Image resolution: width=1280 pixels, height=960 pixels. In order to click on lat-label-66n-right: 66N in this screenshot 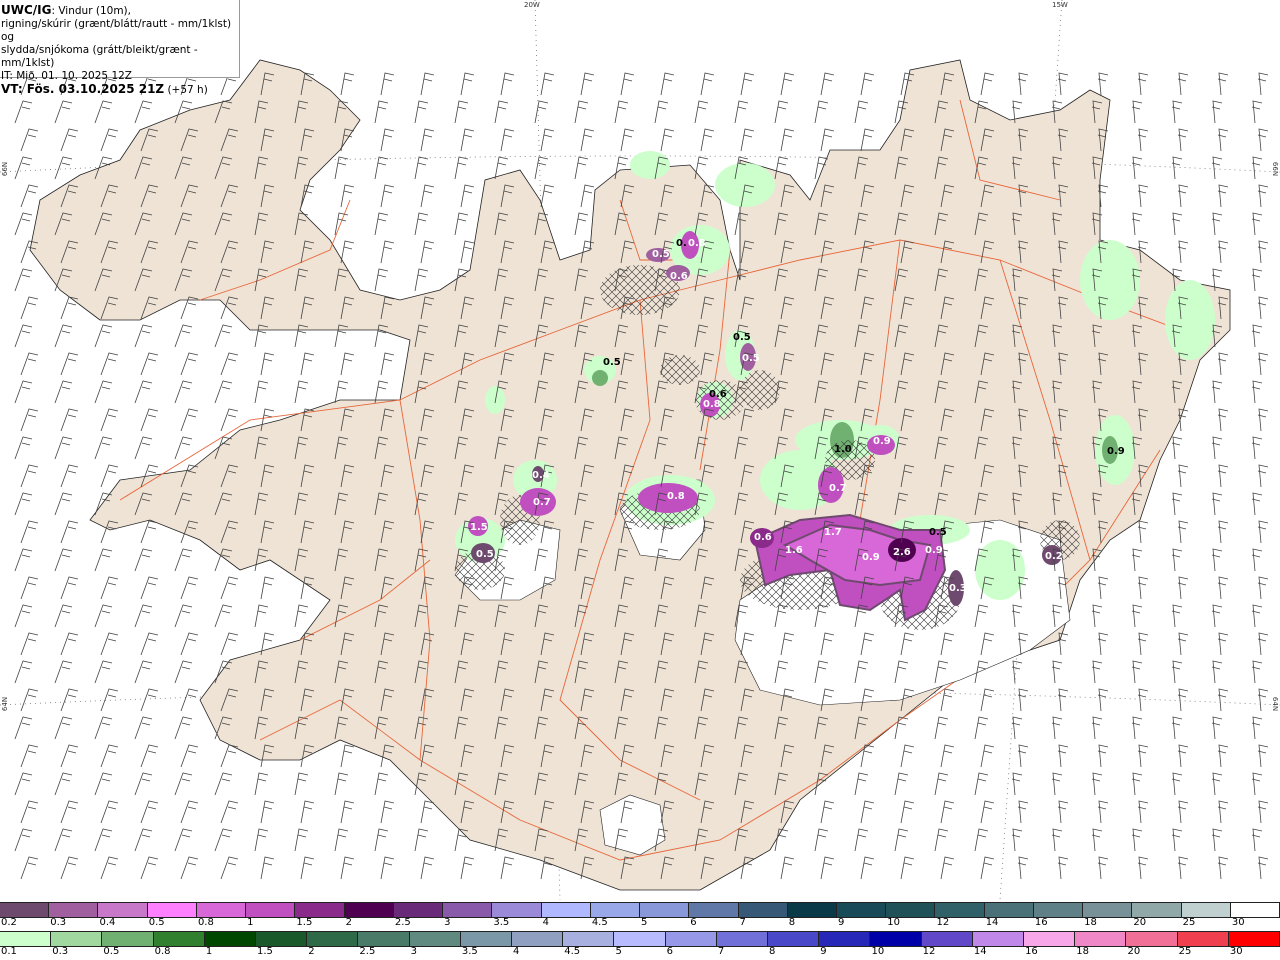, I will do `click(1275, 169)`.